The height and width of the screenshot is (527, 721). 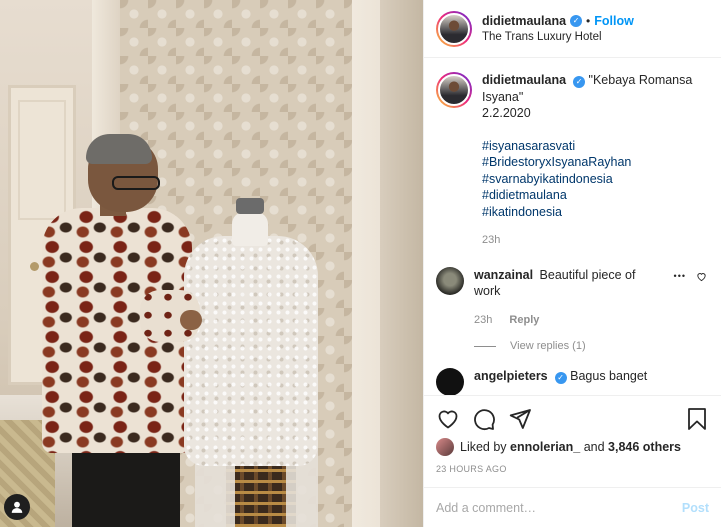 I want to click on hashtag-link: #svarnabyikatindonesia, so click(x=587, y=179).